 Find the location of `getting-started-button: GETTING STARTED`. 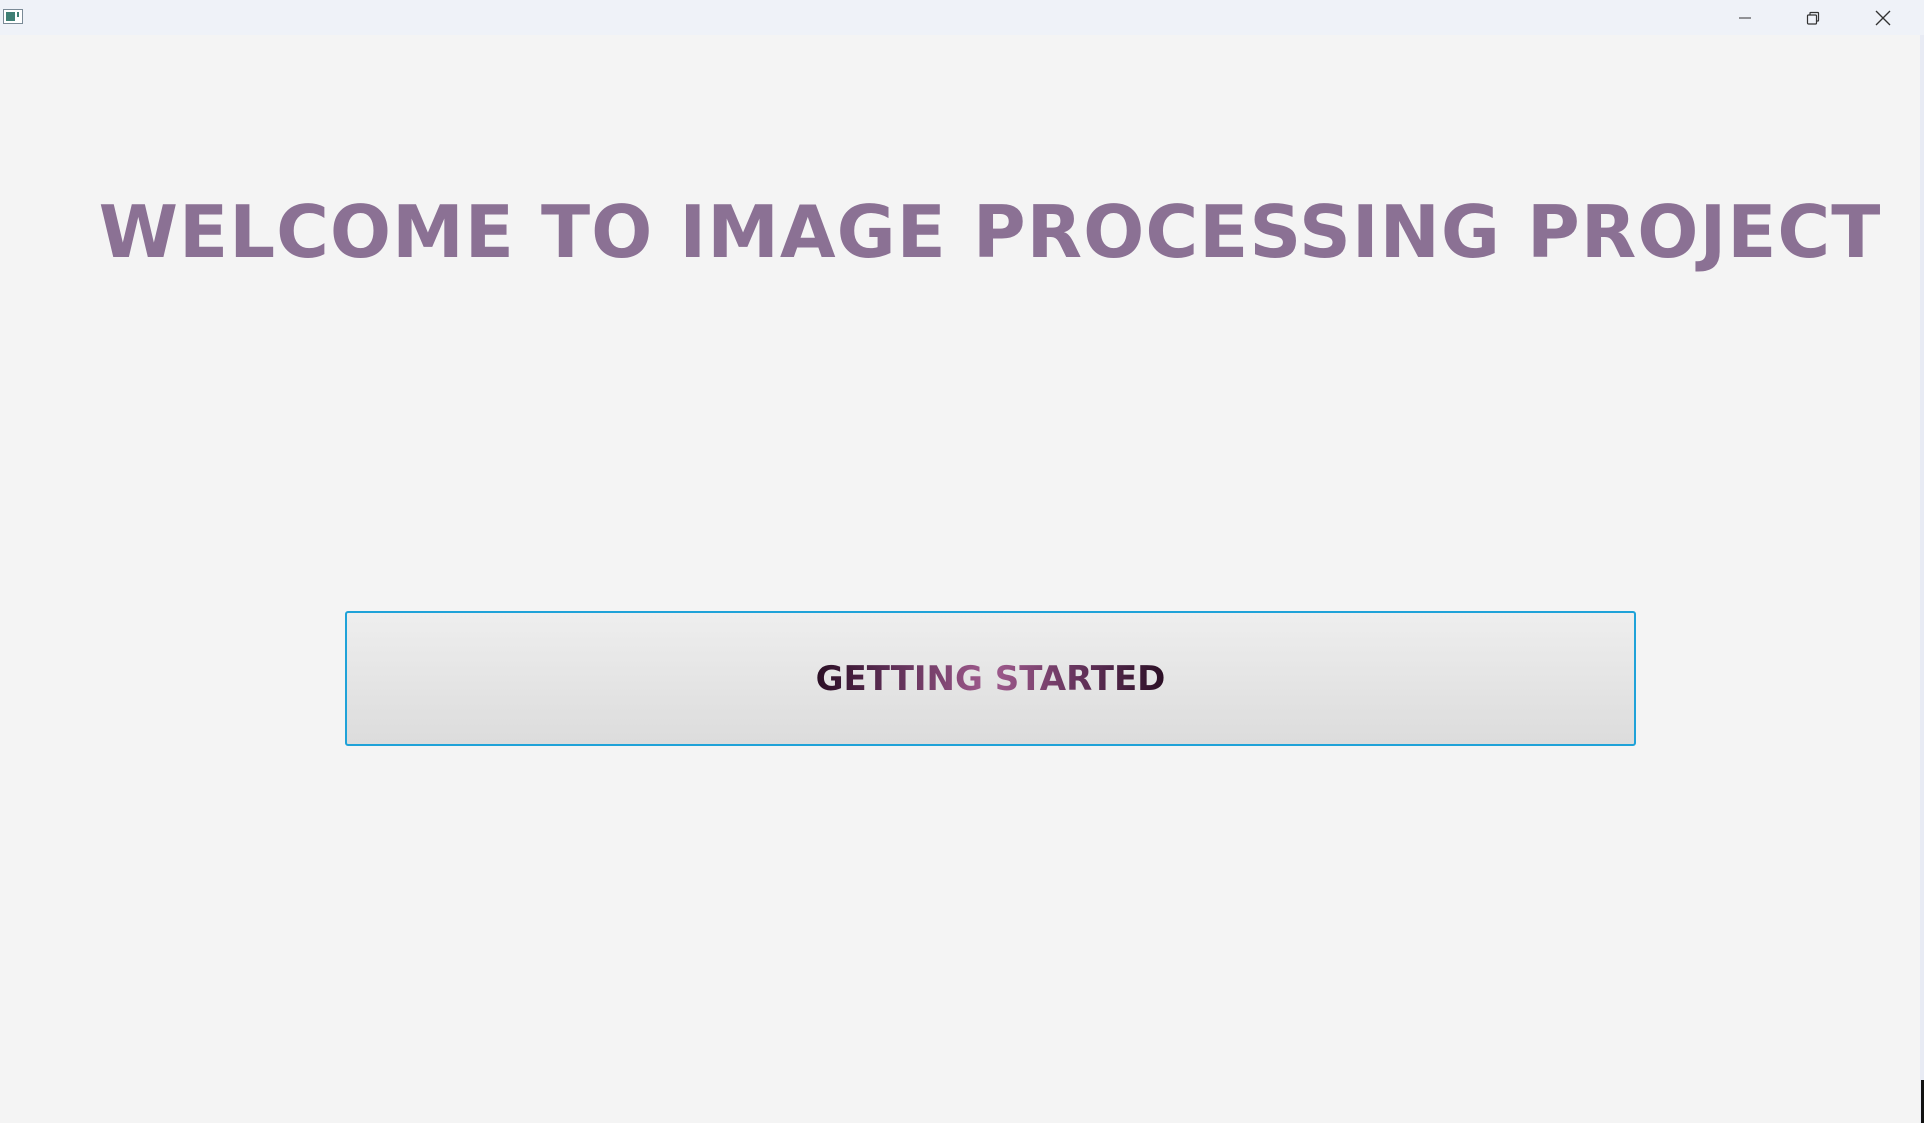

getting-started-button: GETTING STARTED is located at coordinates (990, 678).